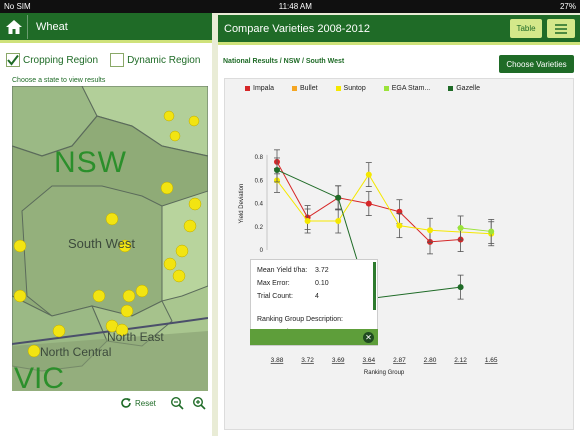 Image resolution: width=580 pixels, height=436 pixels. What do you see at coordinates (259, 228) in the screenshot?
I see `y-tick-label: 0.2` at bounding box center [259, 228].